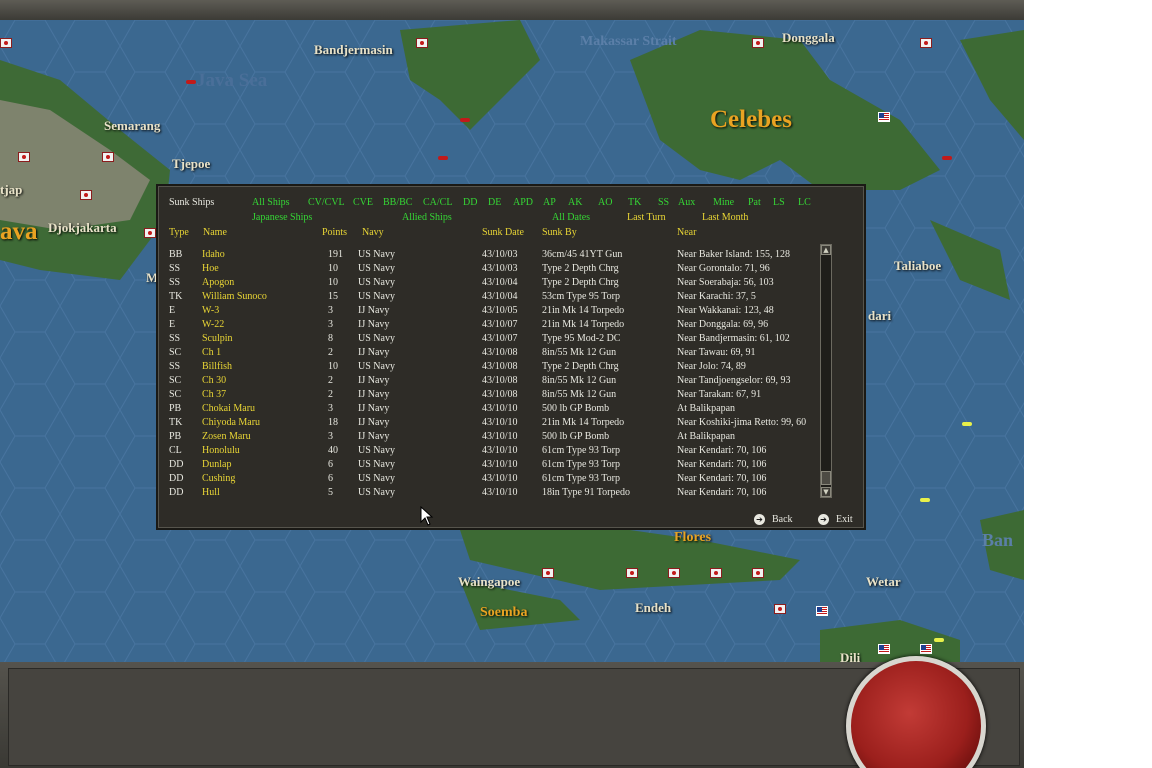 The image size is (1152, 768). What do you see at coordinates (605, 203) in the screenshot?
I see `filter-ao: AO` at bounding box center [605, 203].